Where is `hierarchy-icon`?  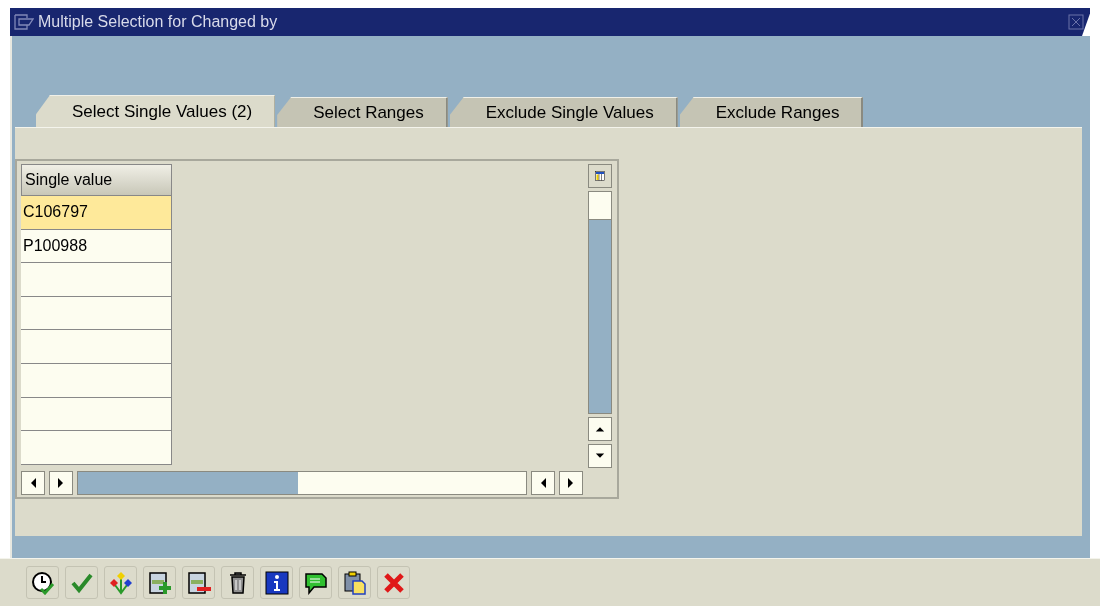
hierarchy-icon is located at coordinates (120, 582).